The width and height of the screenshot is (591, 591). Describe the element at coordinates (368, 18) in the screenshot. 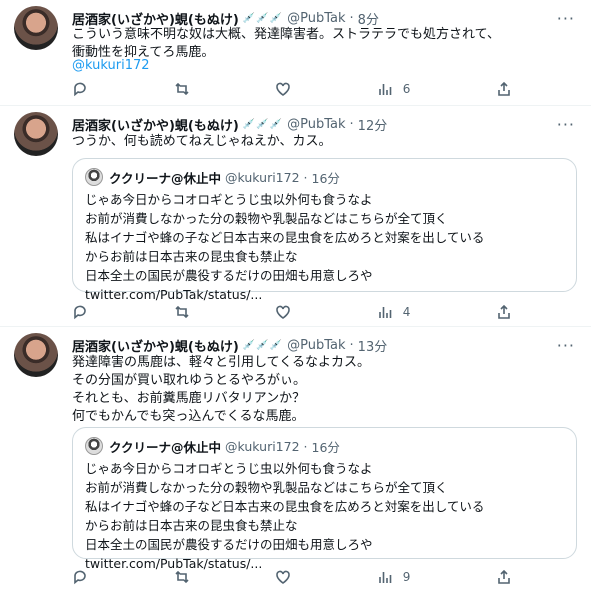

I see `timestamp: 8分` at that location.